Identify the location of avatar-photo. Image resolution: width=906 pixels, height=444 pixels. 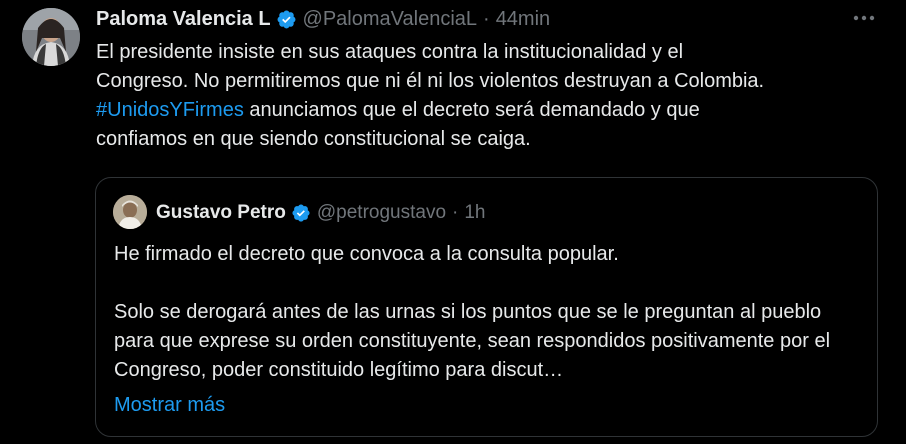
(51, 37).